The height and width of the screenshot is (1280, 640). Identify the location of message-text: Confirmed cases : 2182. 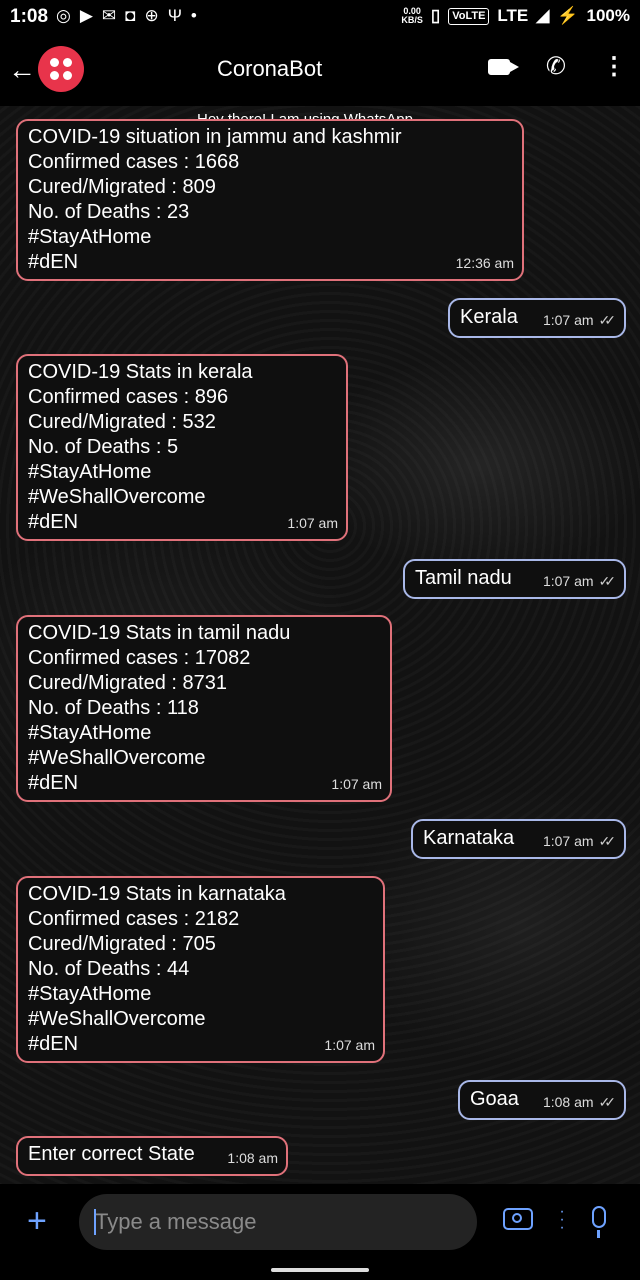
(134, 919).